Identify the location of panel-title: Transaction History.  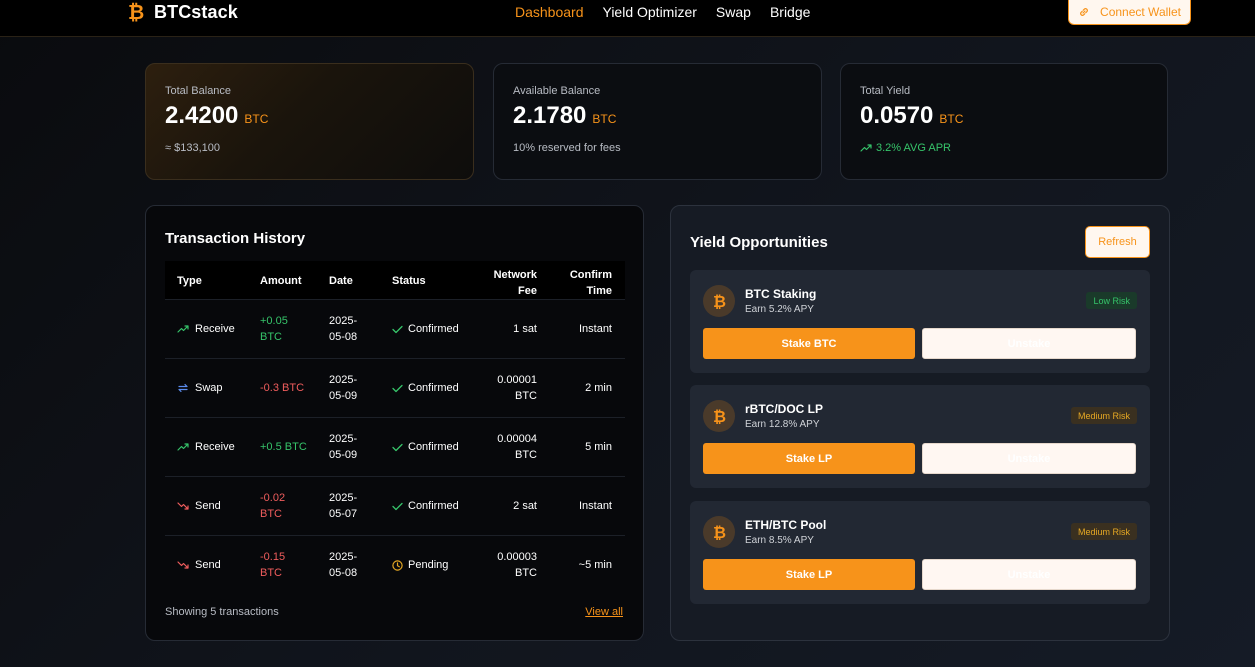
(235, 238).